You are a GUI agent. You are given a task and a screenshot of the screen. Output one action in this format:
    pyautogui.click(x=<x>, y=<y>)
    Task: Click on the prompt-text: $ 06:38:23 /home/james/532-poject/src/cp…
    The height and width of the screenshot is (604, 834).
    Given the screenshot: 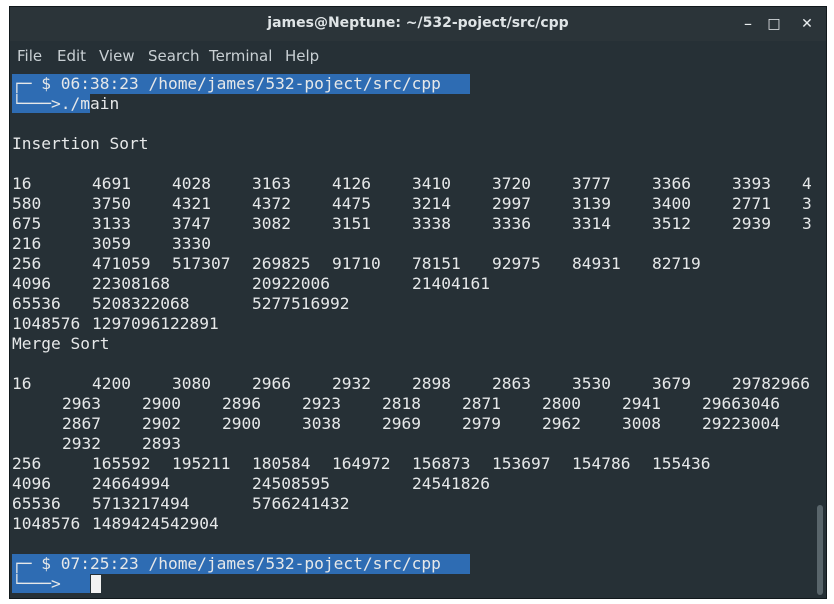 What is the action you would take?
    pyautogui.click(x=241, y=83)
    